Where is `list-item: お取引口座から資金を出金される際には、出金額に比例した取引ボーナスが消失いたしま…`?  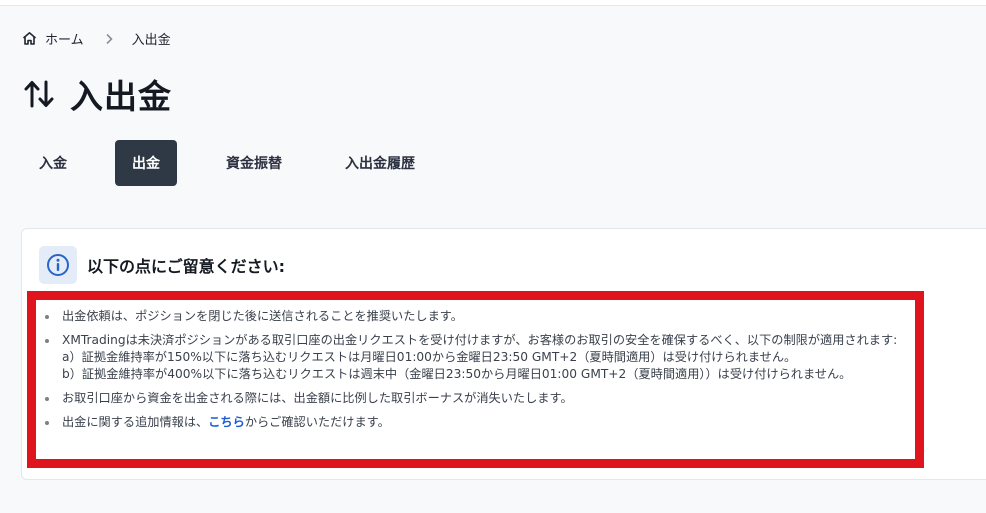 list-item: お取引口座から資金を出金される際には、出金額に比例した取引ボーナスが消失いたしま… is located at coordinates (475, 398).